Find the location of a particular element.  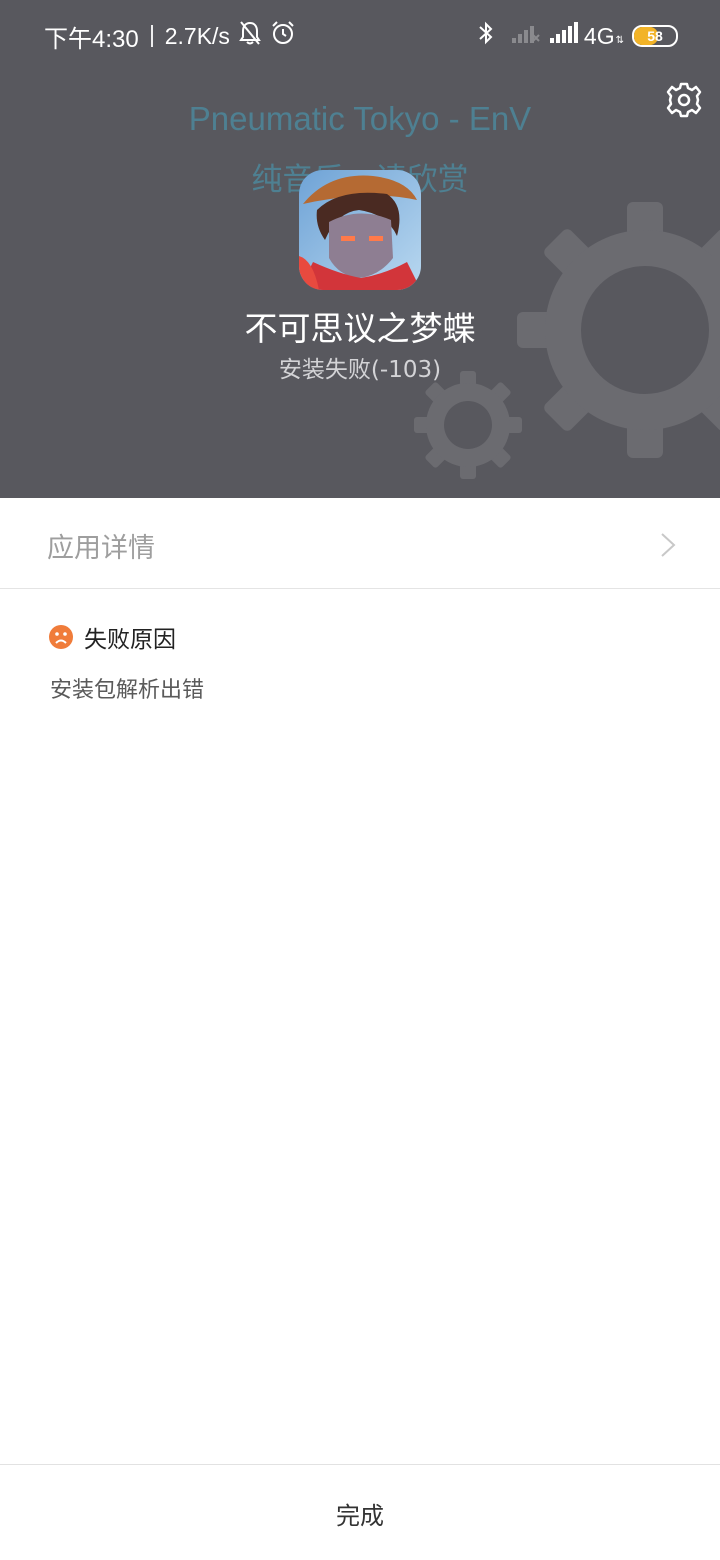

status-time: 下午4:30 is located at coordinates (91, 39).